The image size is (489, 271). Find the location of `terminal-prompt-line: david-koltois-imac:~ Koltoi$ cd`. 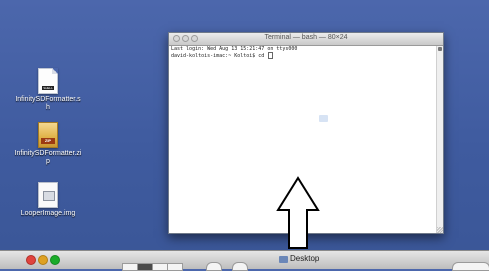

terminal-prompt-line: david-koltois-imac:~ Koltoi$ cd is located at coordinates (303, 55).